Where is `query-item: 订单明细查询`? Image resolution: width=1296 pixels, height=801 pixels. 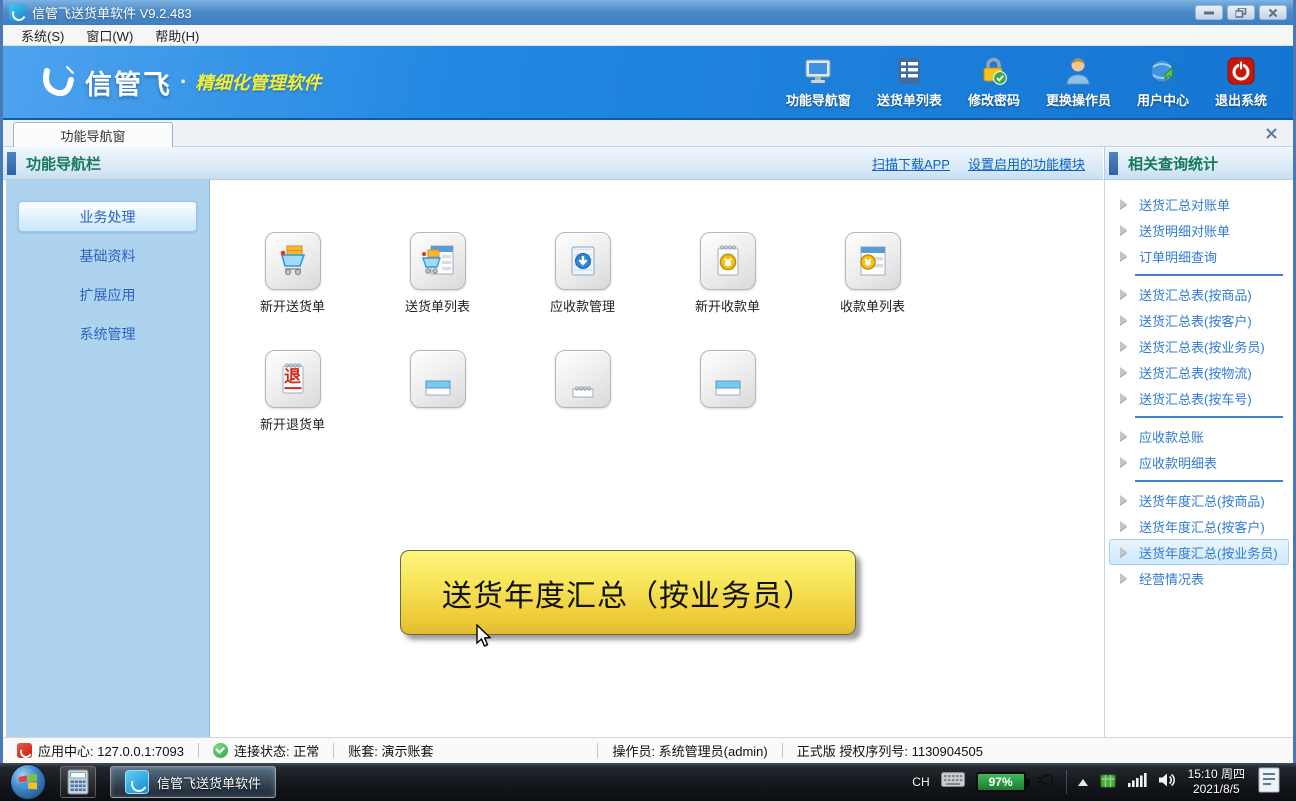
query-item: 订单明细查询 is located at coordinates (1199, 256).